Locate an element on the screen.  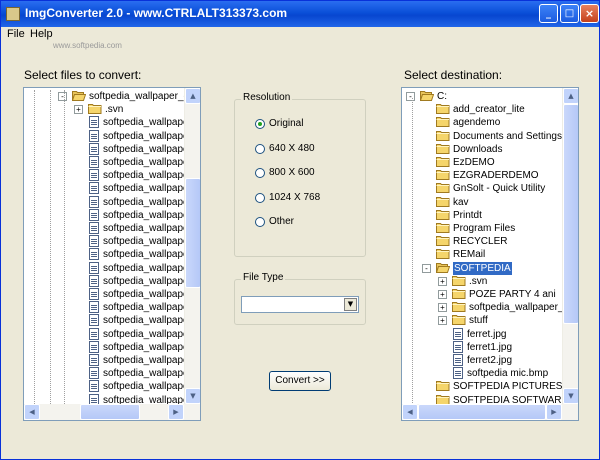
watermark: www.softpedia.com is located at coordinates (87, 45).